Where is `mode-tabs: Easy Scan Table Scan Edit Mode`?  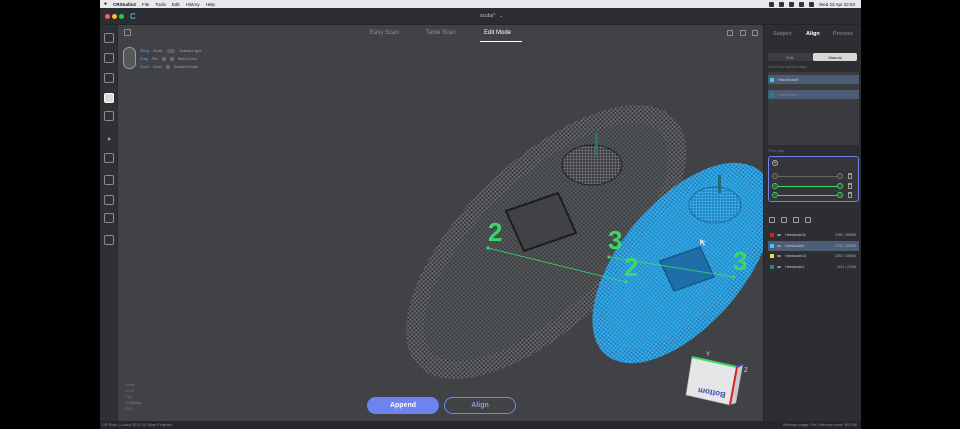
mode-tabs: Easy Scan Table Scan Edit Mode is located at coordinates (440, 34).